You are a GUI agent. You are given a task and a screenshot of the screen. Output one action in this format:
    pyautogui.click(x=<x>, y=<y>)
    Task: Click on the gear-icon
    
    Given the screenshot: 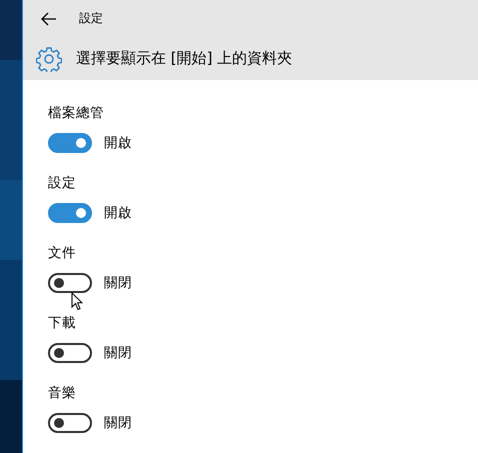 What is the action you would take?
    pyautogui.click(x=49, y=59)
    